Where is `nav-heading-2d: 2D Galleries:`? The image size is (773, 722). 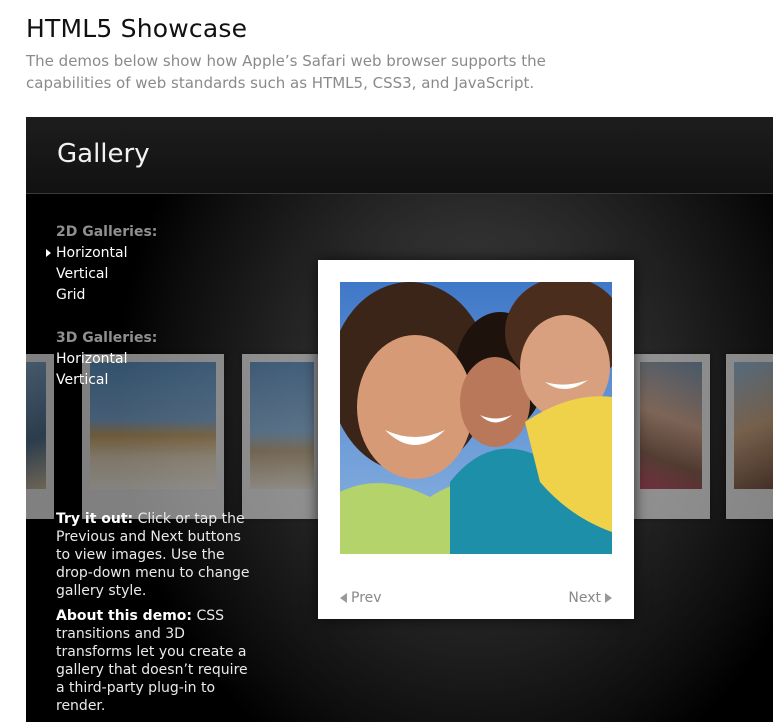
nav-heading-2d: 2D Galleries: is located at coordinates (107, 232).